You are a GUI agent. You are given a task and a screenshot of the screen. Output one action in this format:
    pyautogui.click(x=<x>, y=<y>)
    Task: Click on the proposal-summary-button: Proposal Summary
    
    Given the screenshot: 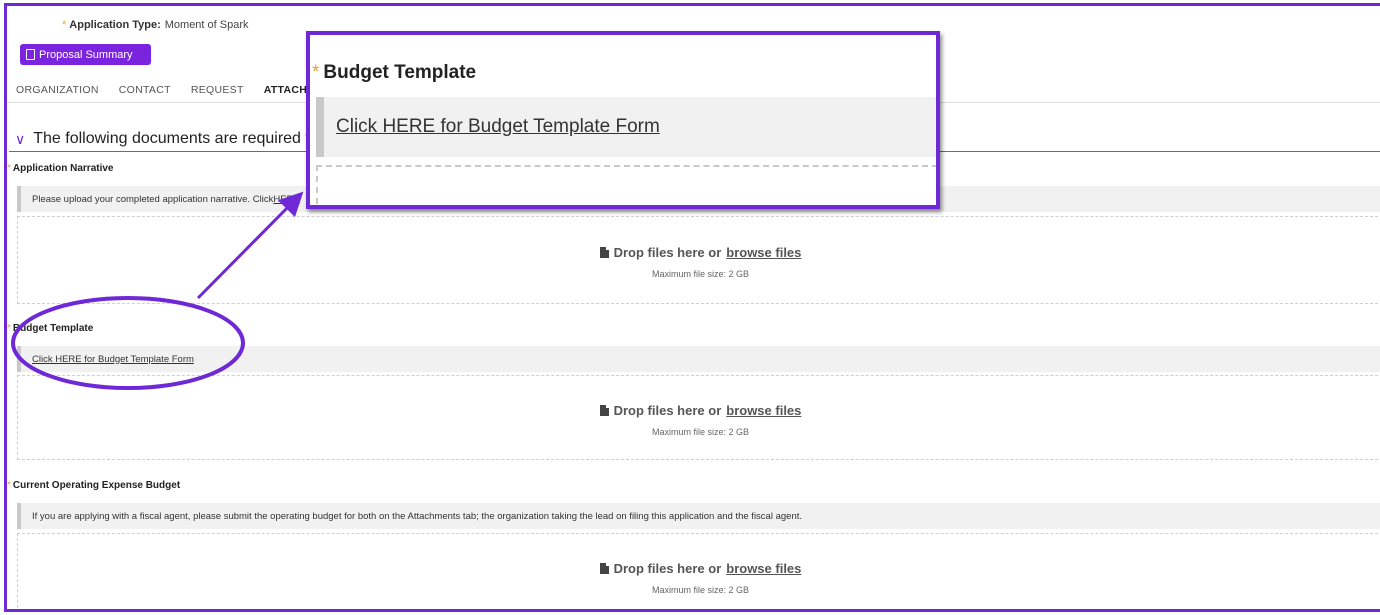 What is the action you would take?
    pyautogui.click(x=85, y=54)
    